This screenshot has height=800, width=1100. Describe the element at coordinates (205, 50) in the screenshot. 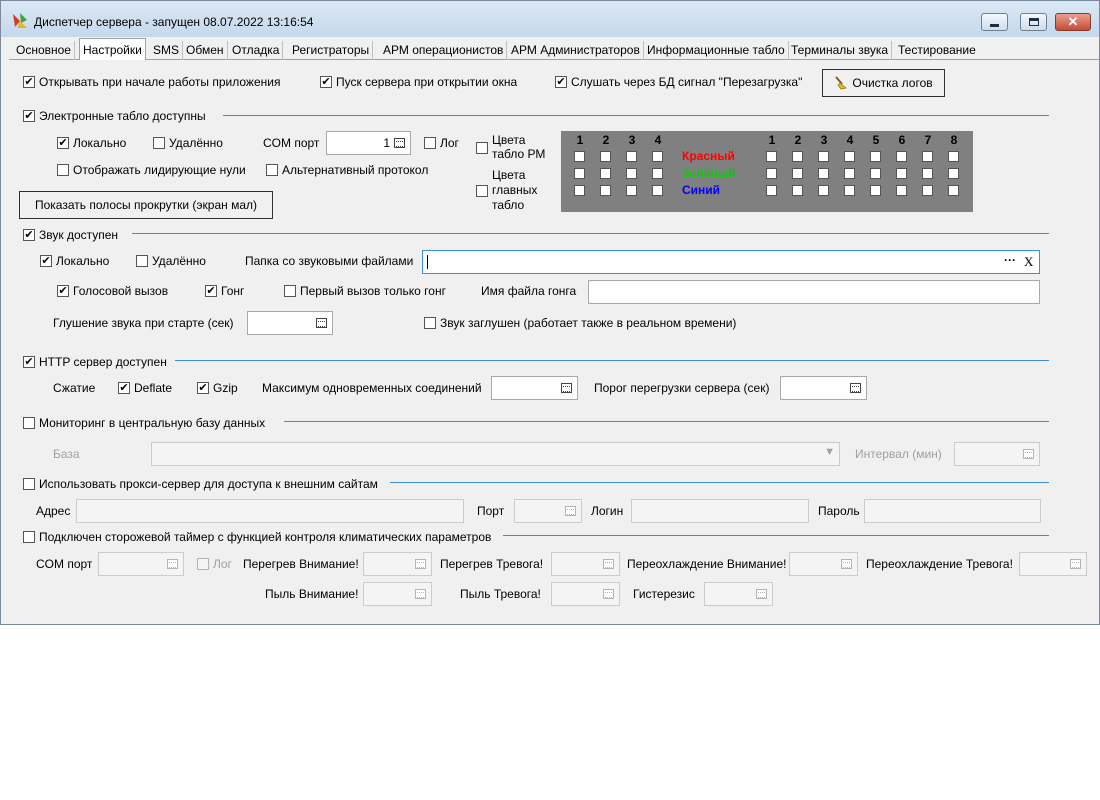

I see `tab-exchange: Обмен` at that location.